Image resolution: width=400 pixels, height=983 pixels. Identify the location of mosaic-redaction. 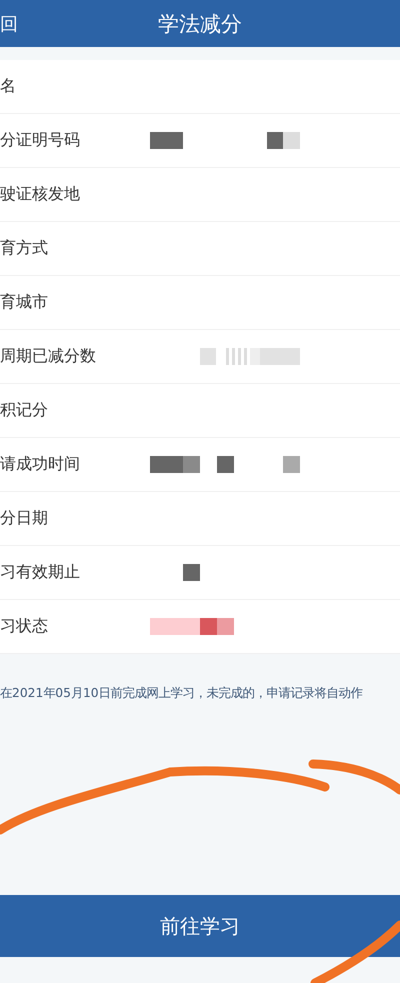
(191, 572).